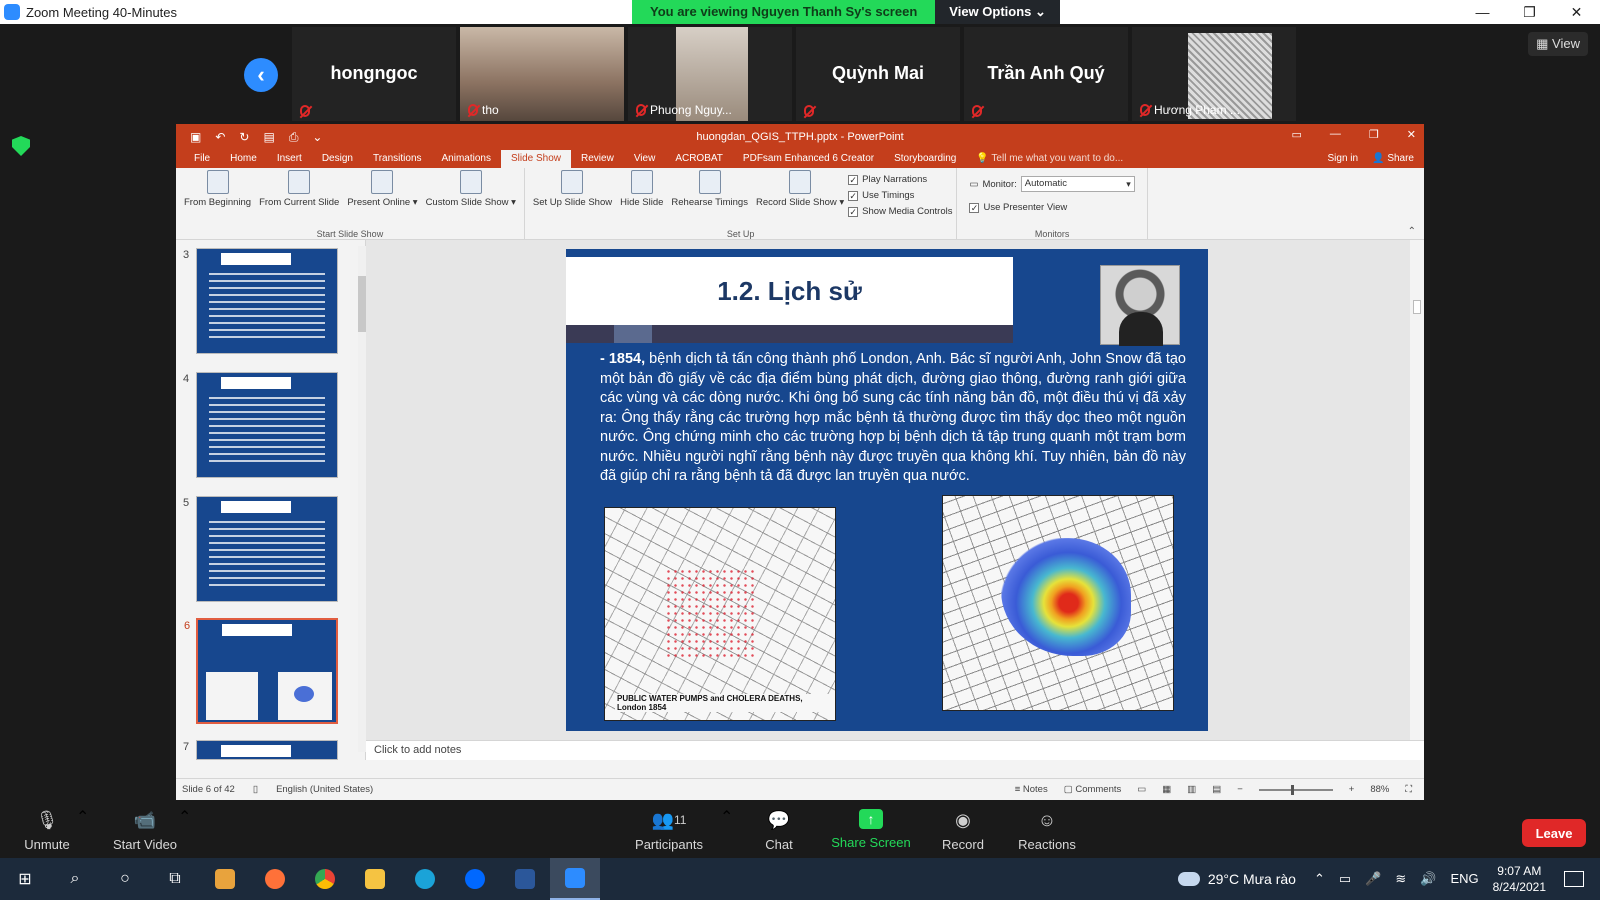 The height and width of the screenshot is (900, 1600). What do you see at coordinates (1558, 44) in the screenshot?
I see `view-layout-button: ▦ View` at bounding box center [1558, 44].